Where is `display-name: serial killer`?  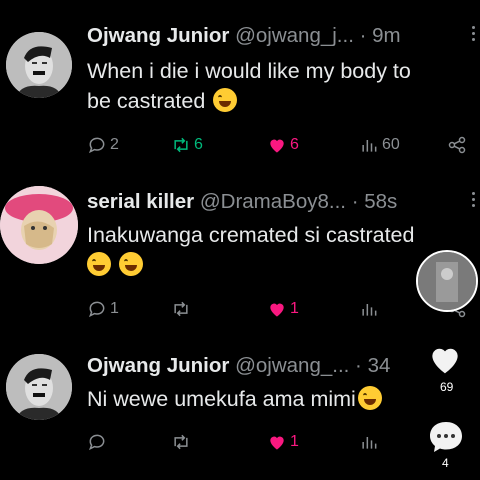 display-name: serial killer is located at coordinates (140, 201).